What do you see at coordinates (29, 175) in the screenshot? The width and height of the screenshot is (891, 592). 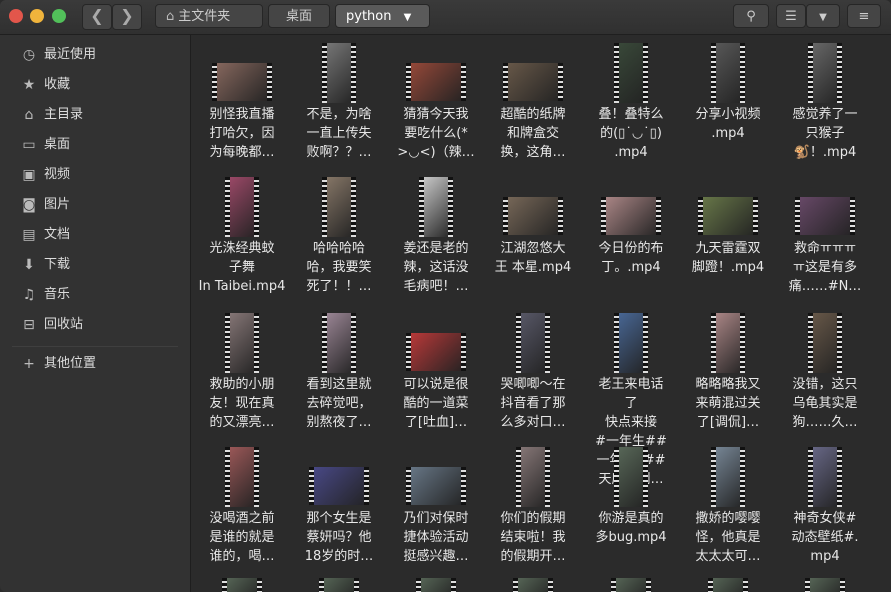 I see `video-icon: ▣` at bounding box center [29, 175].